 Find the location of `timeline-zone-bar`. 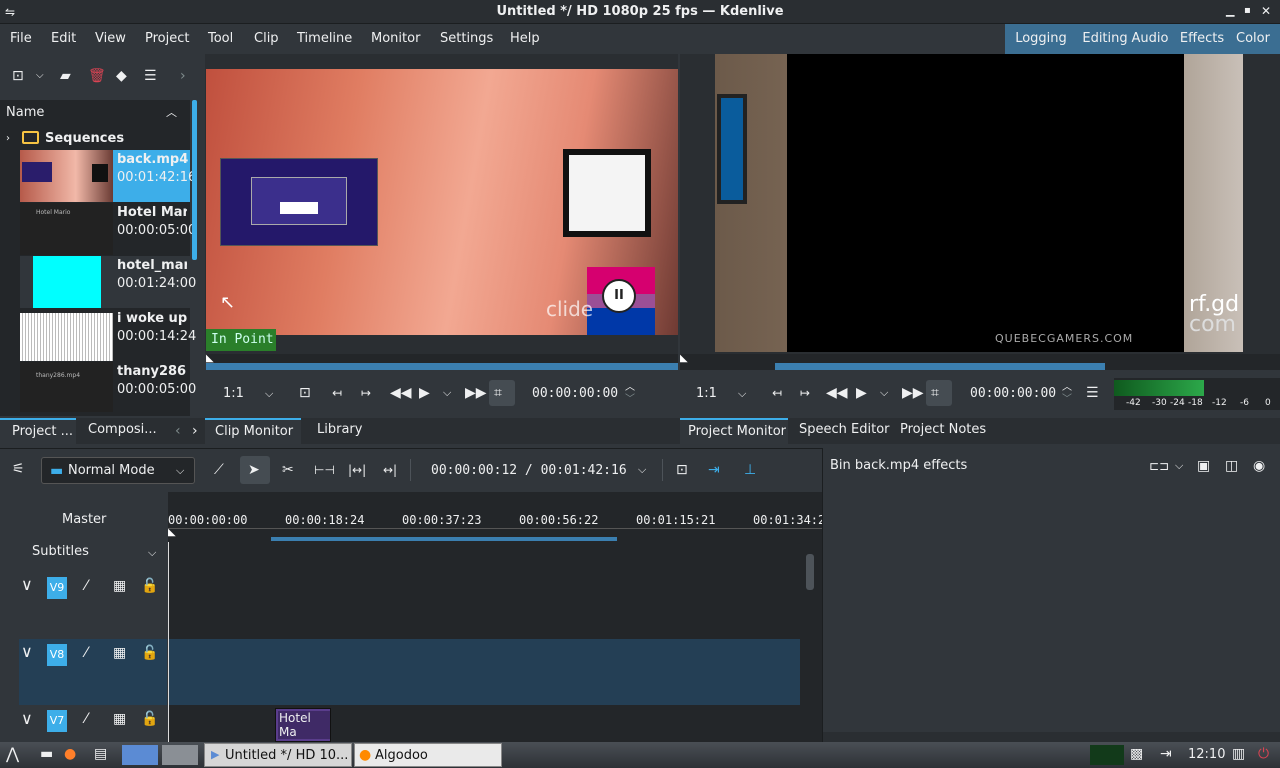

timeline-zone-bar is located at coordinates (444, 539).